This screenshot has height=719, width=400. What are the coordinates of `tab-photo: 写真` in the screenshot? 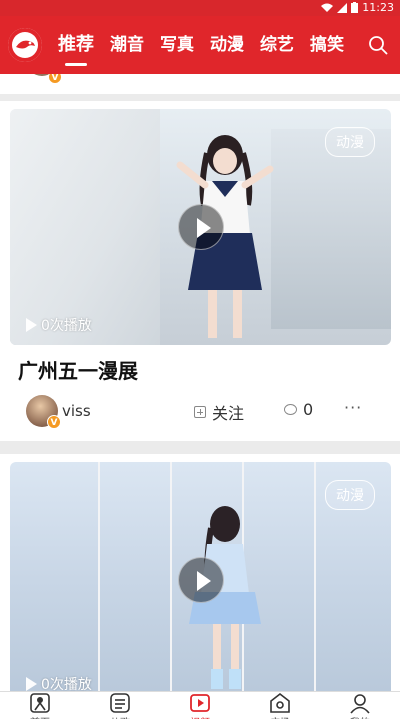 It's located at (177, 45).